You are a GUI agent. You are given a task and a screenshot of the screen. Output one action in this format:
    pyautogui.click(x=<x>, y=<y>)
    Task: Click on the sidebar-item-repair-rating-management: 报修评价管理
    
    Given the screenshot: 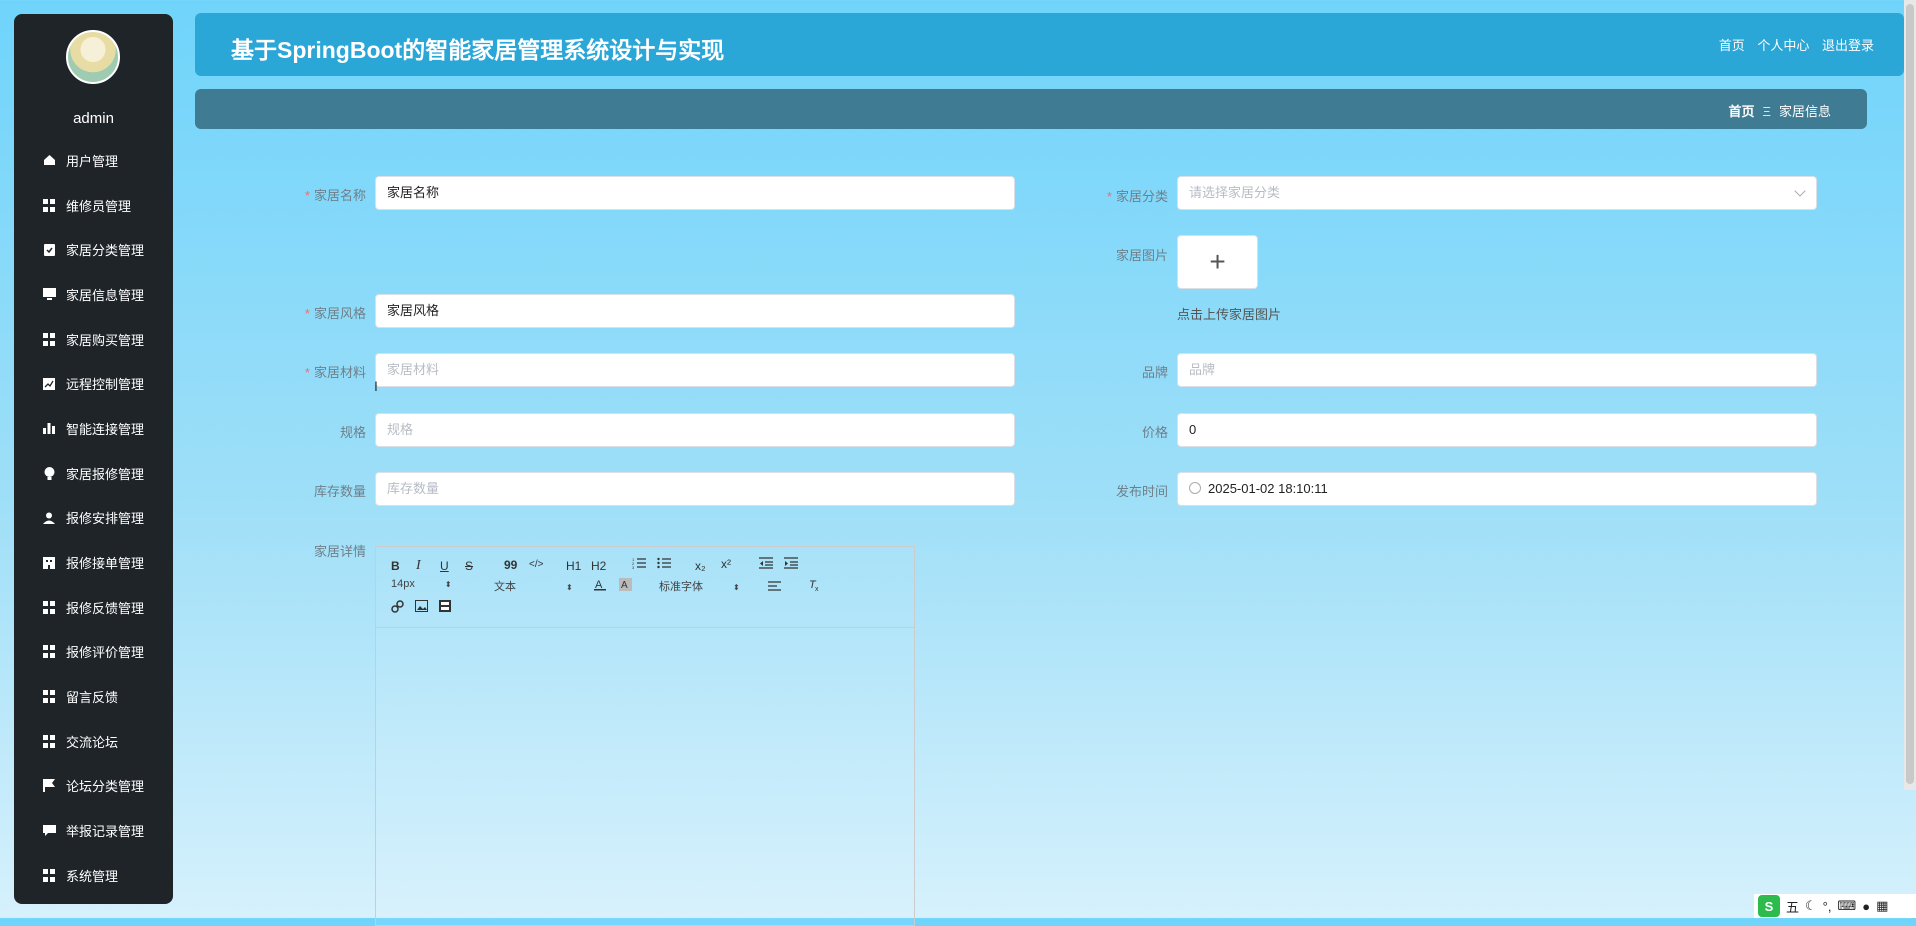 What is the action you would take?
    pyautogui.click(x=93, y=652)
    